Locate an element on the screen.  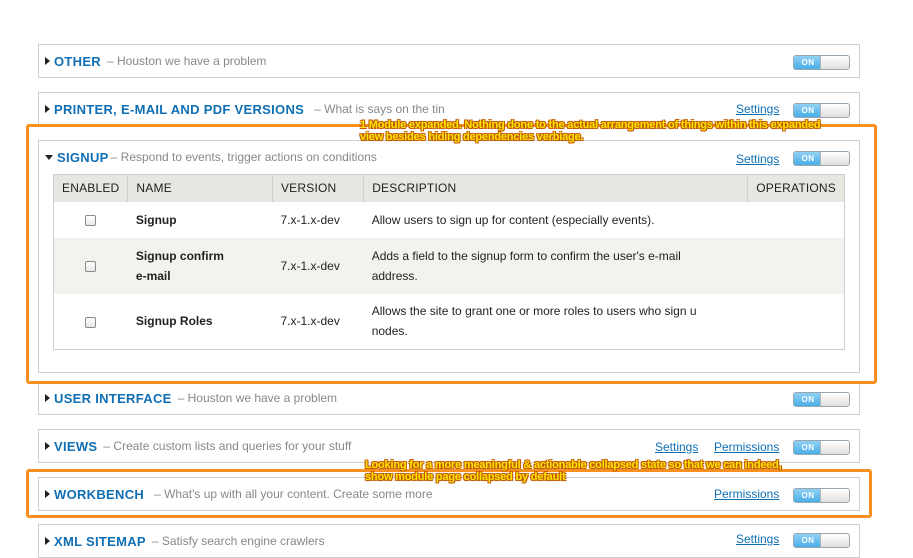
permissions-link: Permissions is located at coordinates (746, 447).